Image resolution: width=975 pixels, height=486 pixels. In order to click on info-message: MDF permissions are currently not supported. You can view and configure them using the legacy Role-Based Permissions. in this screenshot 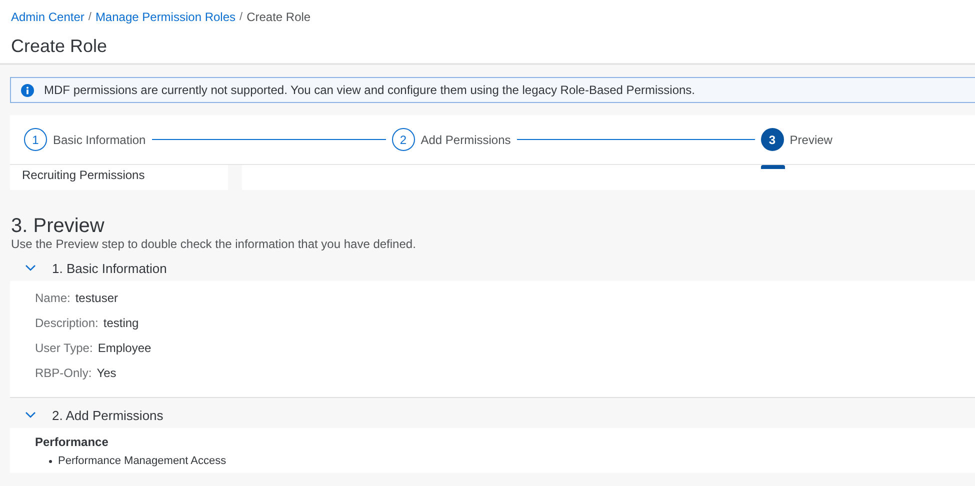, I will do `click(369, 90)`.